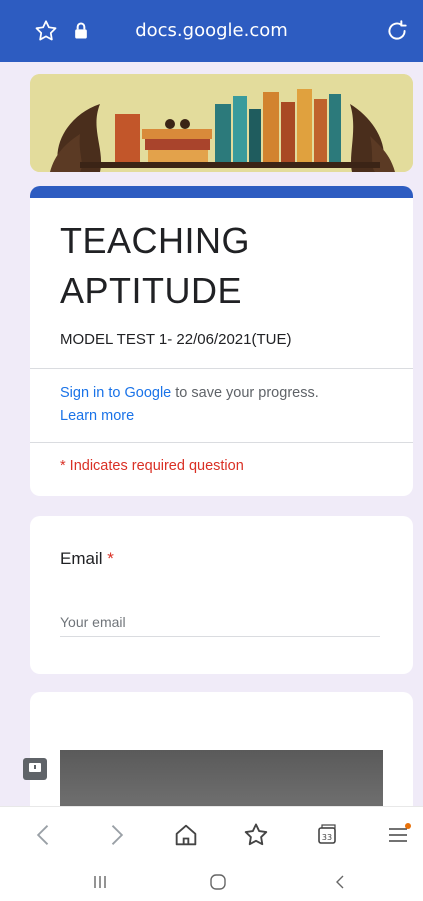 The image size is (423, 901). What do you see at coordinates (256, 835) in the screenshot?
I see `bookmark-icon` at bounding box center [256, 835].